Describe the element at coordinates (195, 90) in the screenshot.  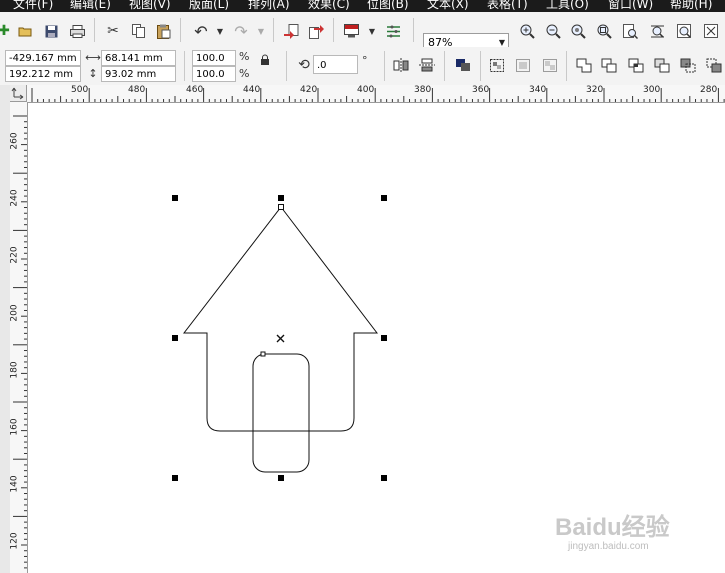
I see `ruler-h-label: 460` at that location.